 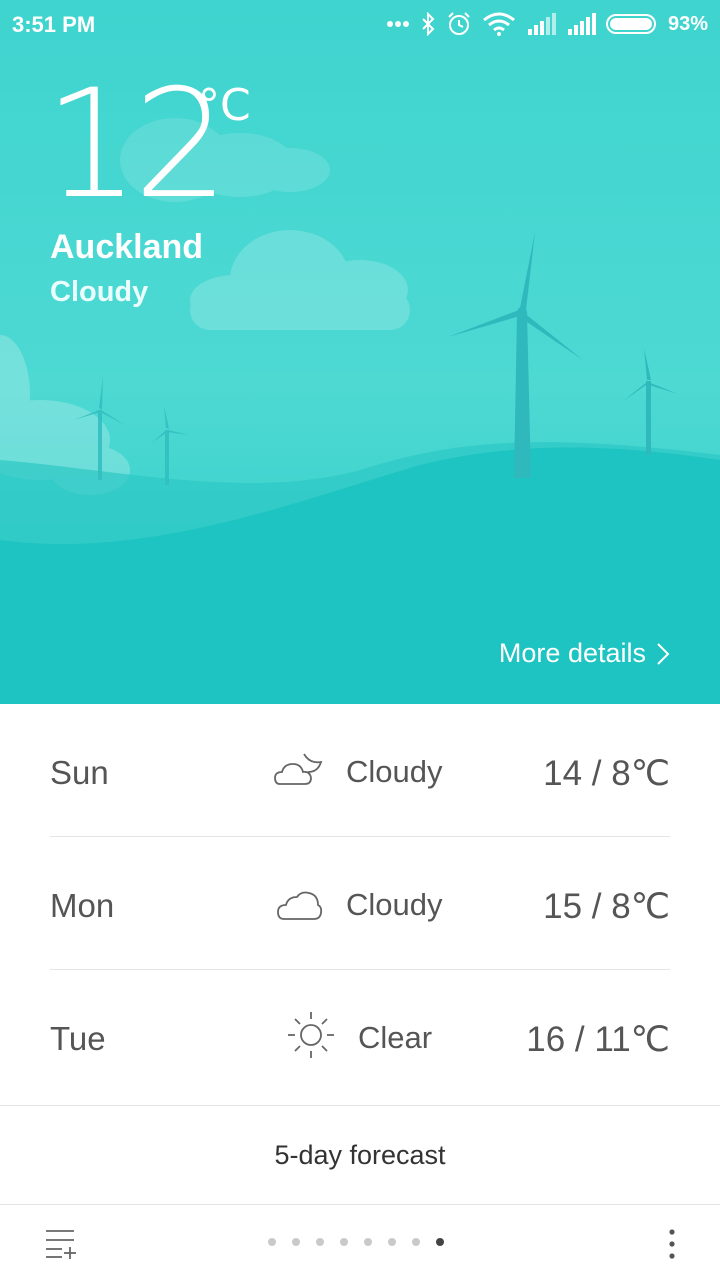 What do you see at coordinates (54, 24) in the screenshot?
I see `status-time: 3:51 PM` at bounding box center [54, 24].